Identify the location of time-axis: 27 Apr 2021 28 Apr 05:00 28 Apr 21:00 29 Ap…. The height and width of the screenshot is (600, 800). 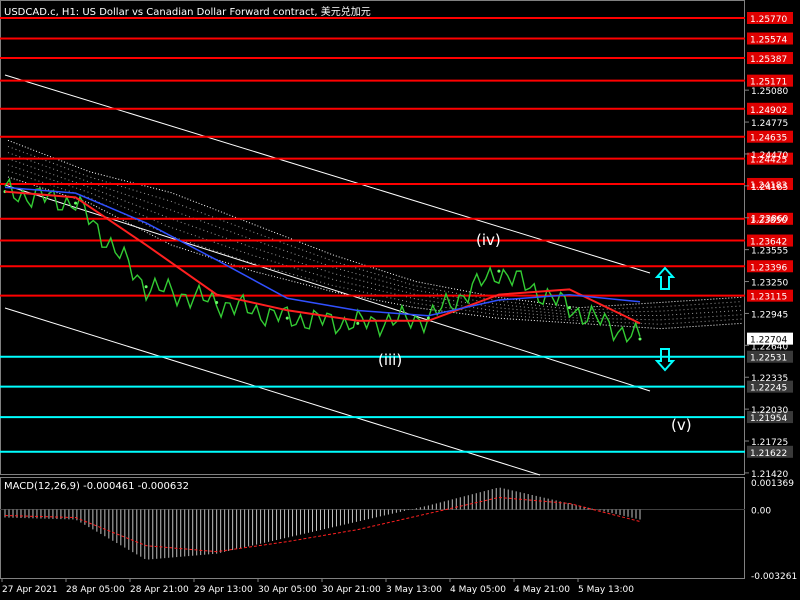
(317, 586).